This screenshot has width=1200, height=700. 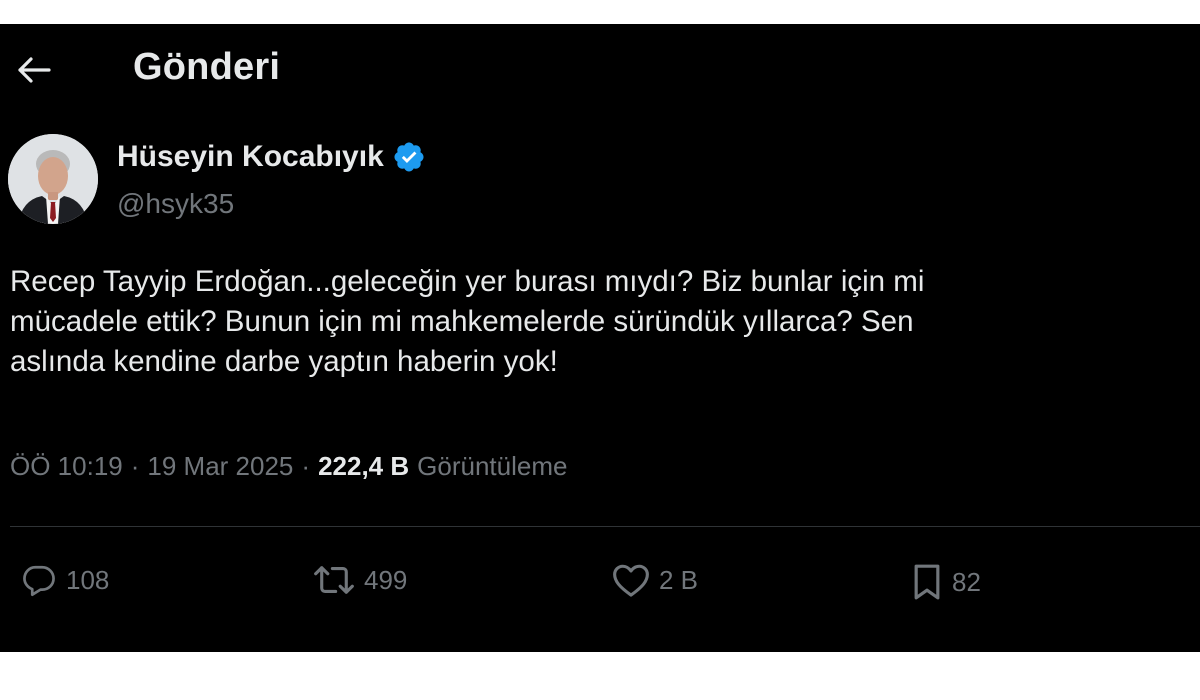 I want to click on bookmark-button: 82, so click(x=945, y=582).